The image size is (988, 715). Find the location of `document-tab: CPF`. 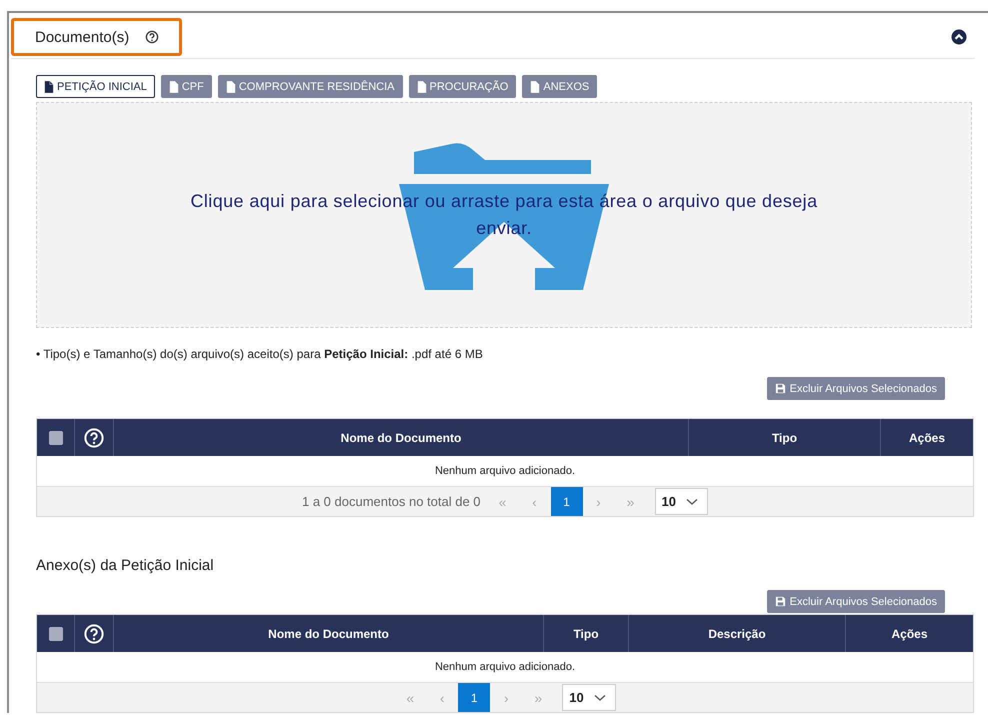

document-tab: CPF is located at coordinates (186, 86).